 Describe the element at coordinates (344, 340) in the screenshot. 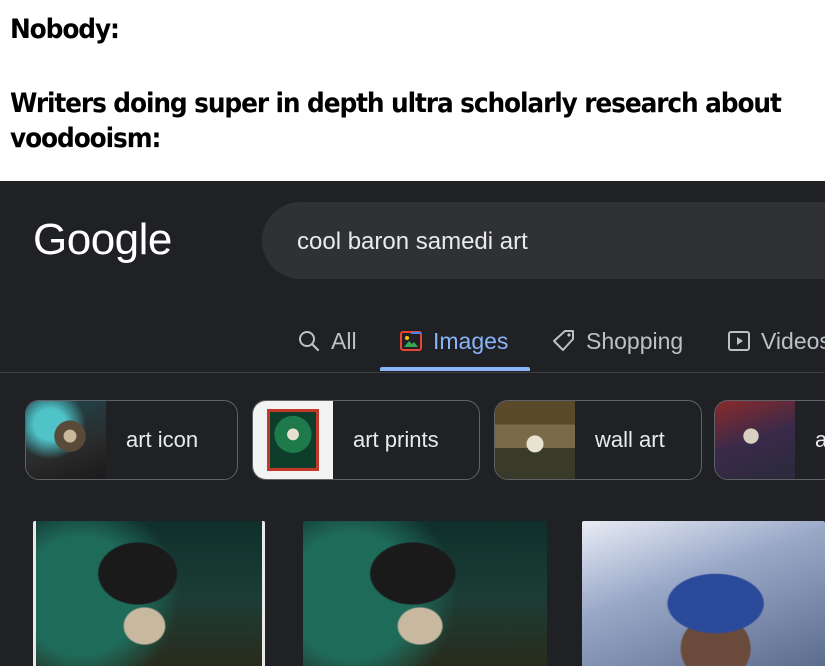

I see `tab-all-label: All` at that location.